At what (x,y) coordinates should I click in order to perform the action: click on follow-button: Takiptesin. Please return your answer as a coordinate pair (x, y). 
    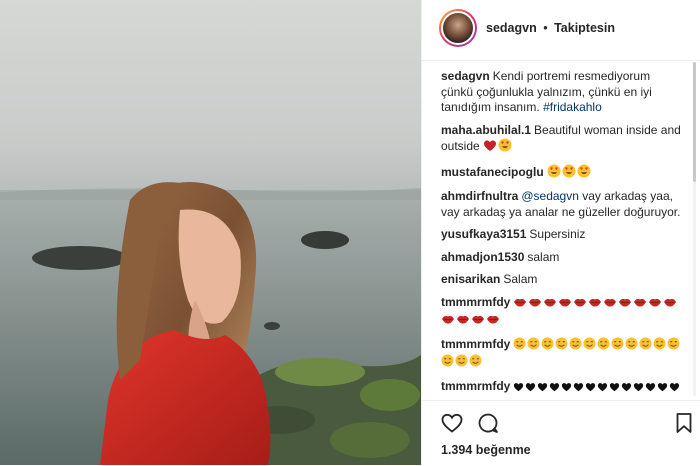
    Looking at the image, I should click on (584, 28).